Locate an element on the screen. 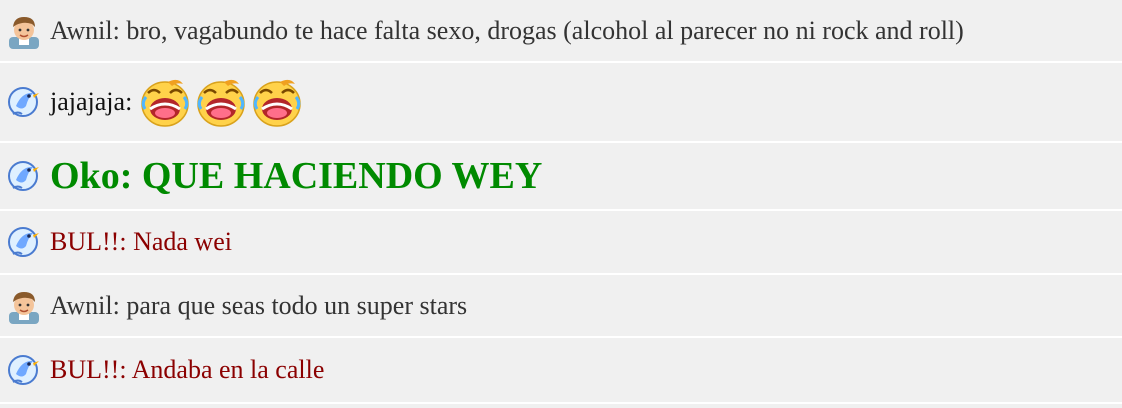  message-text: jajajaja is located at coordinates (91, 102).